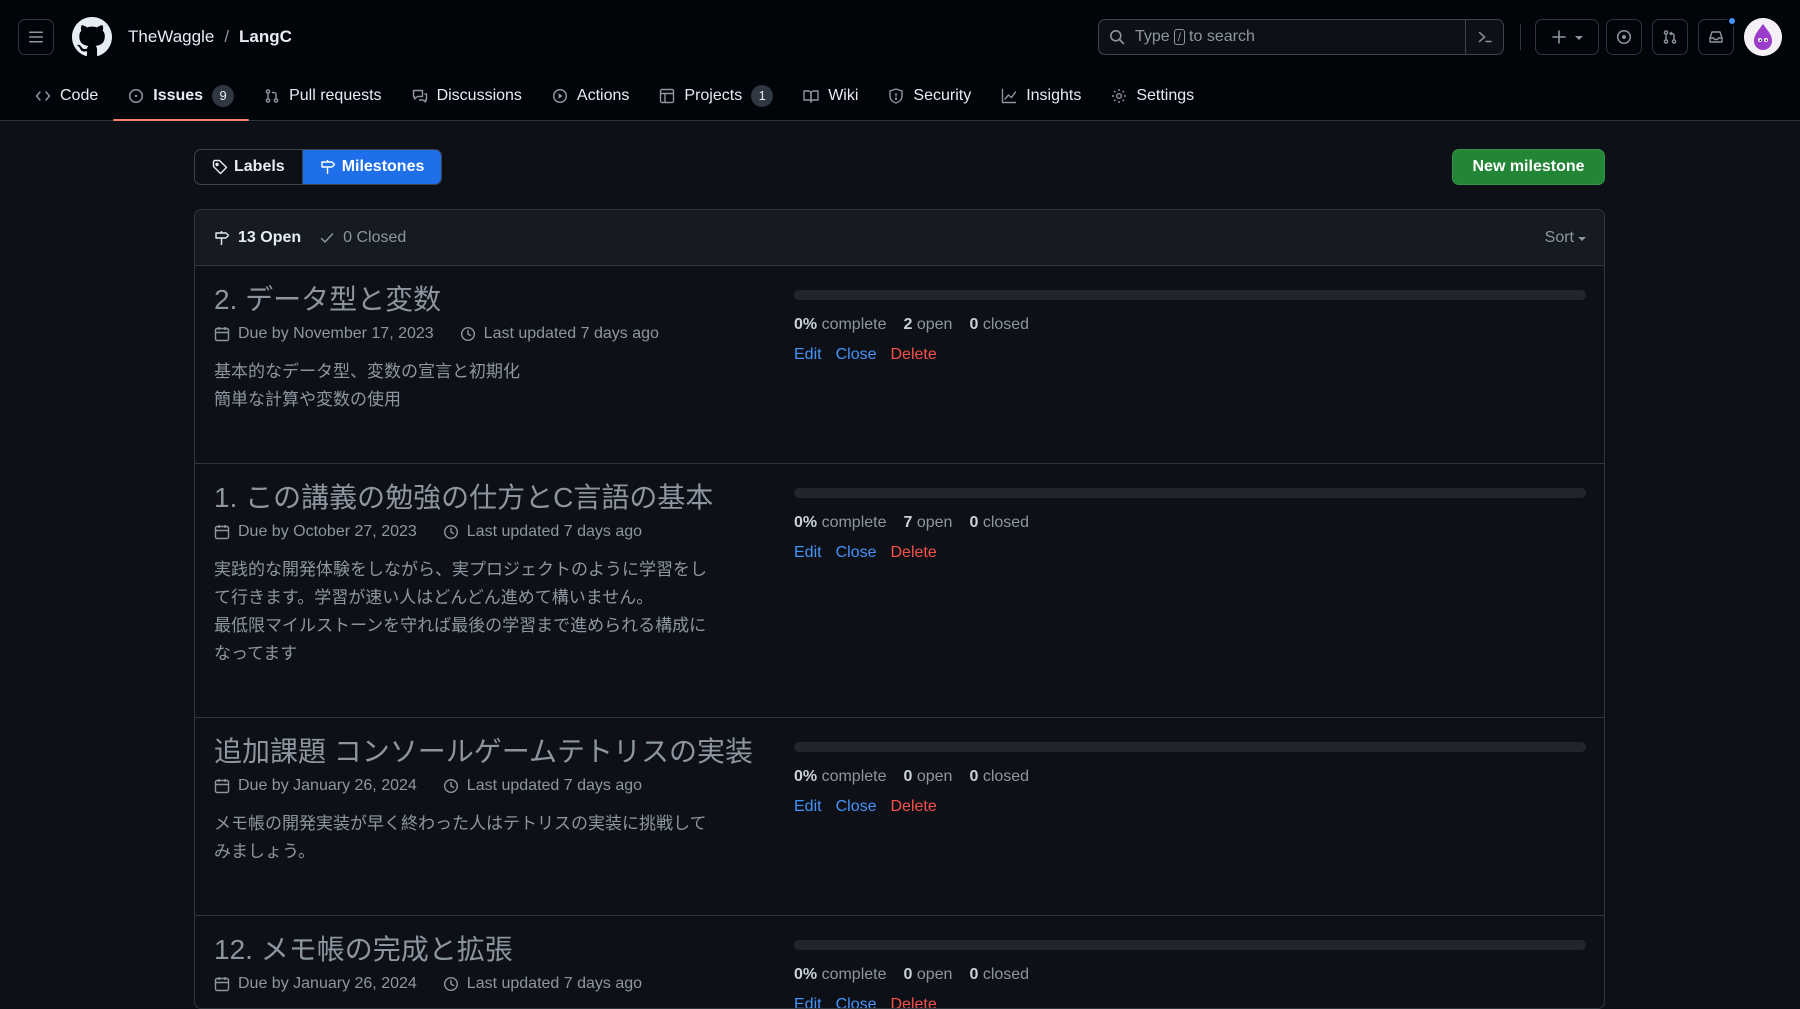 The image size is (1800, 1009). I want to click on milestones-tab: Milestones, so click(371, 167).